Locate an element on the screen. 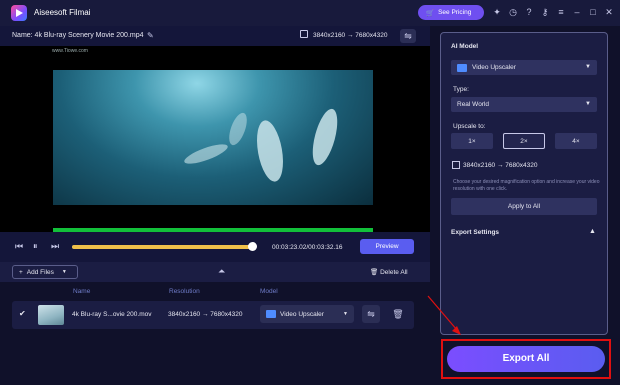  delete-all-label: Delete All is located at coordinates (394, 272).